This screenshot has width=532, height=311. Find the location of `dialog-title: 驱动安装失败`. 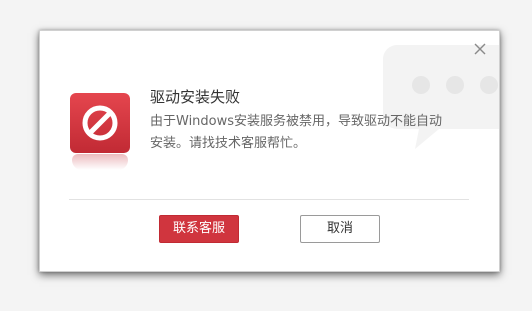

dialog-title: 驱动安装失败 is located at coordinates (195, 97).